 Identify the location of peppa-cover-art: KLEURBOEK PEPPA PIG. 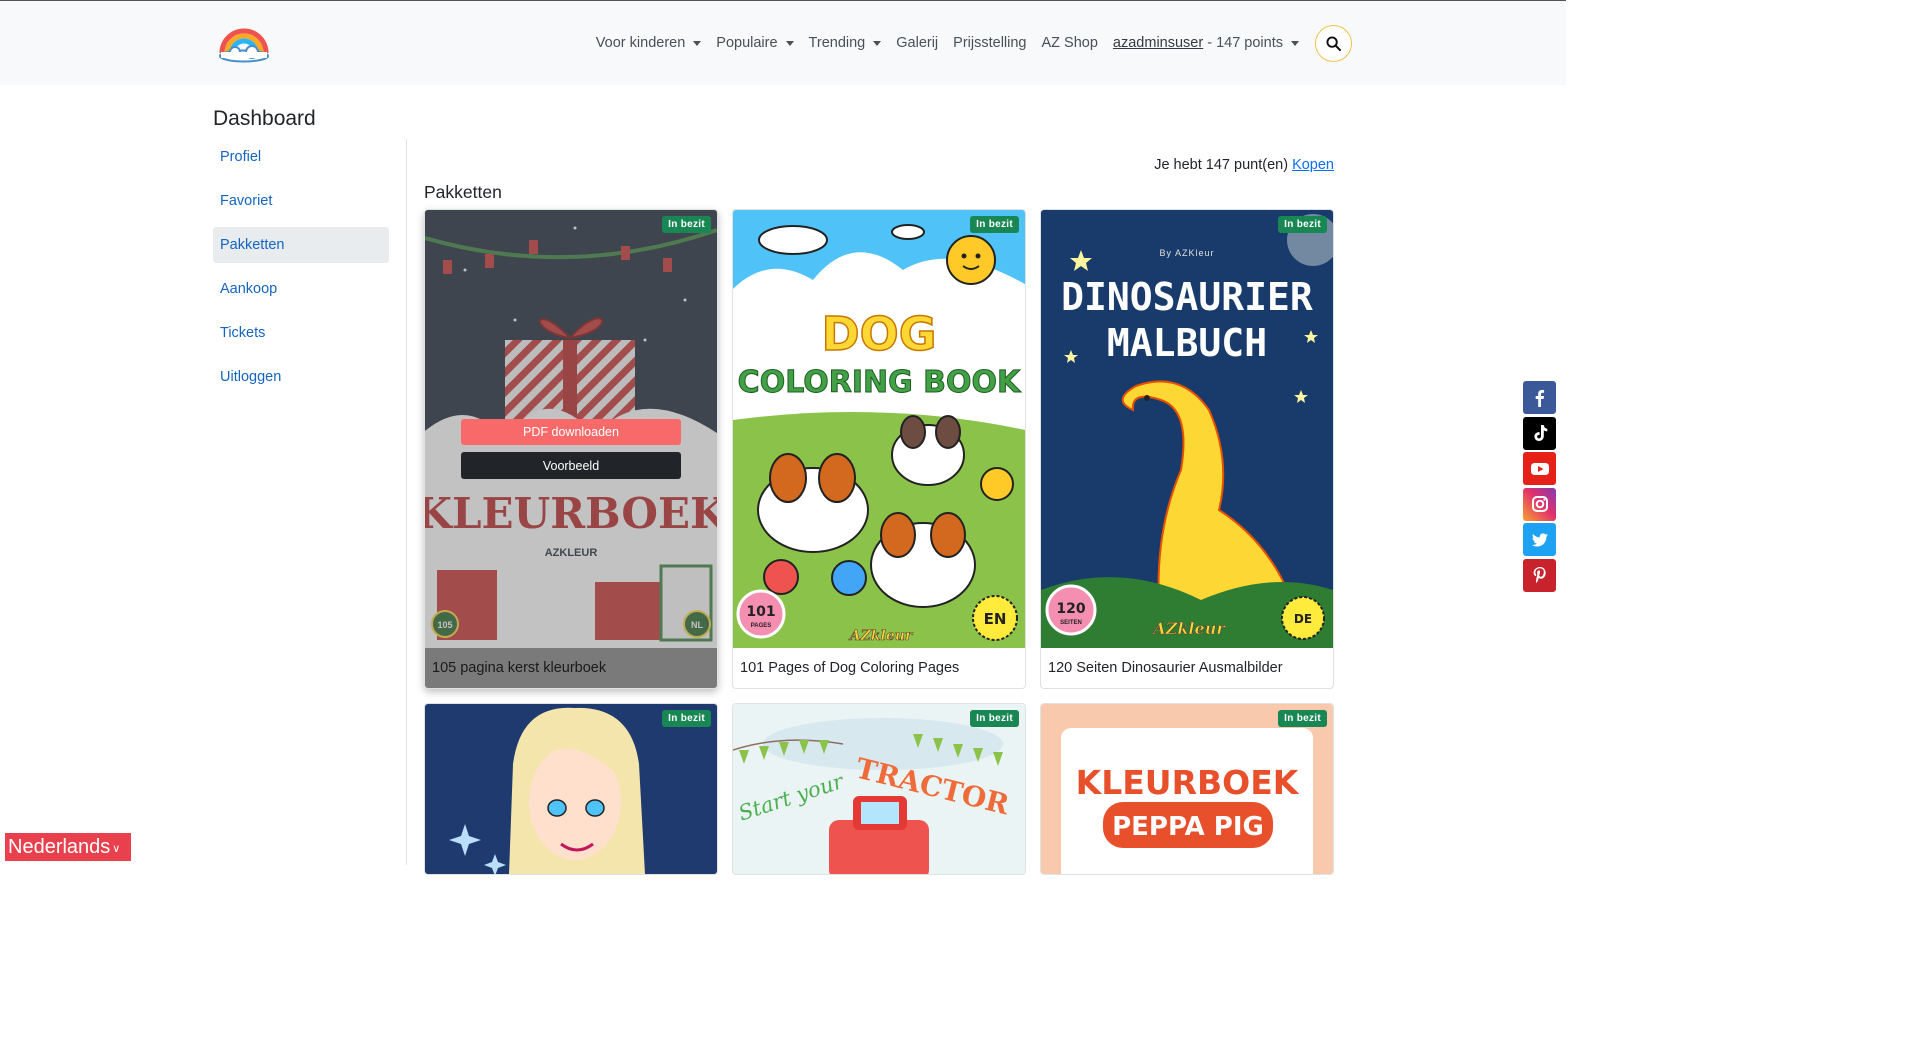
(1187, 789).